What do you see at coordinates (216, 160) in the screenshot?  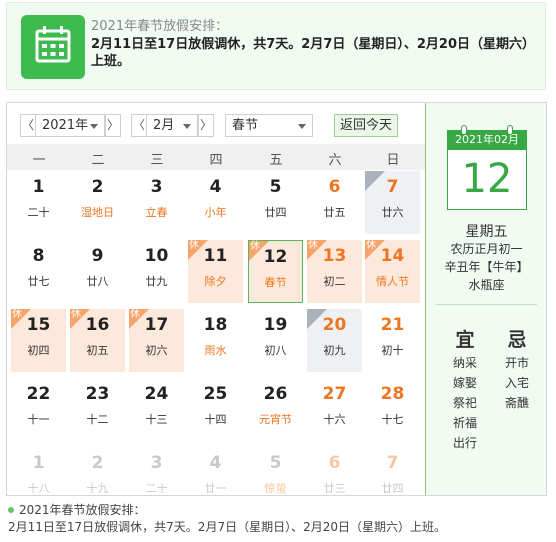 I see `weekday-label: 四` at bounding box center [216, 160].